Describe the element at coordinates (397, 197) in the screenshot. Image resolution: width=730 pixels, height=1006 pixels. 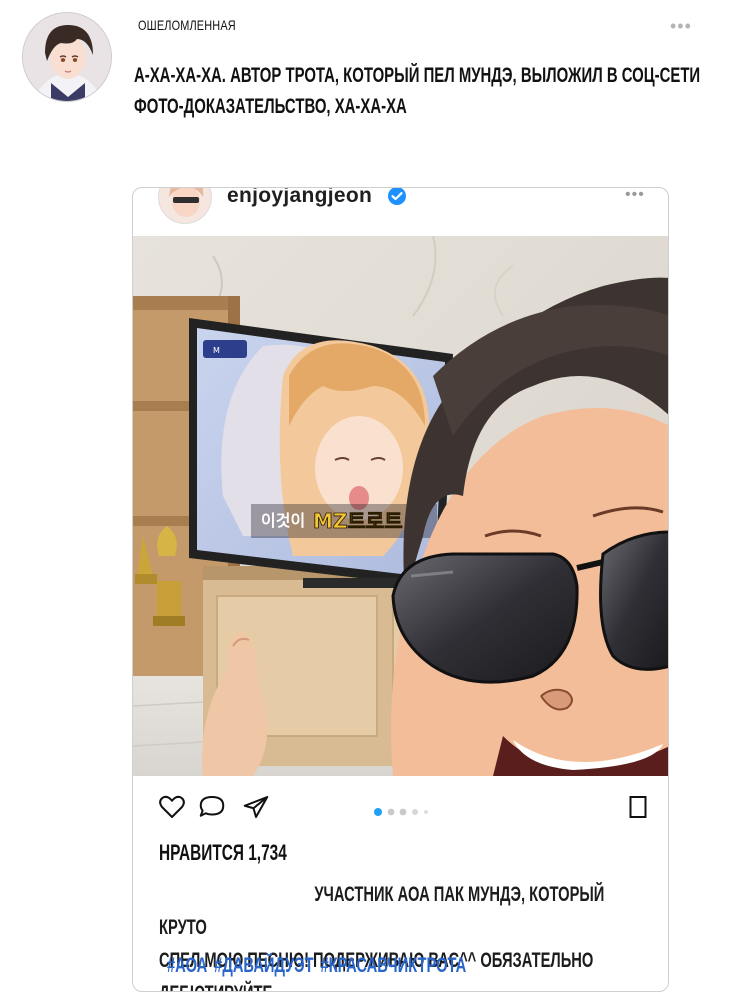
I see `verified-badge-icon` at that location.